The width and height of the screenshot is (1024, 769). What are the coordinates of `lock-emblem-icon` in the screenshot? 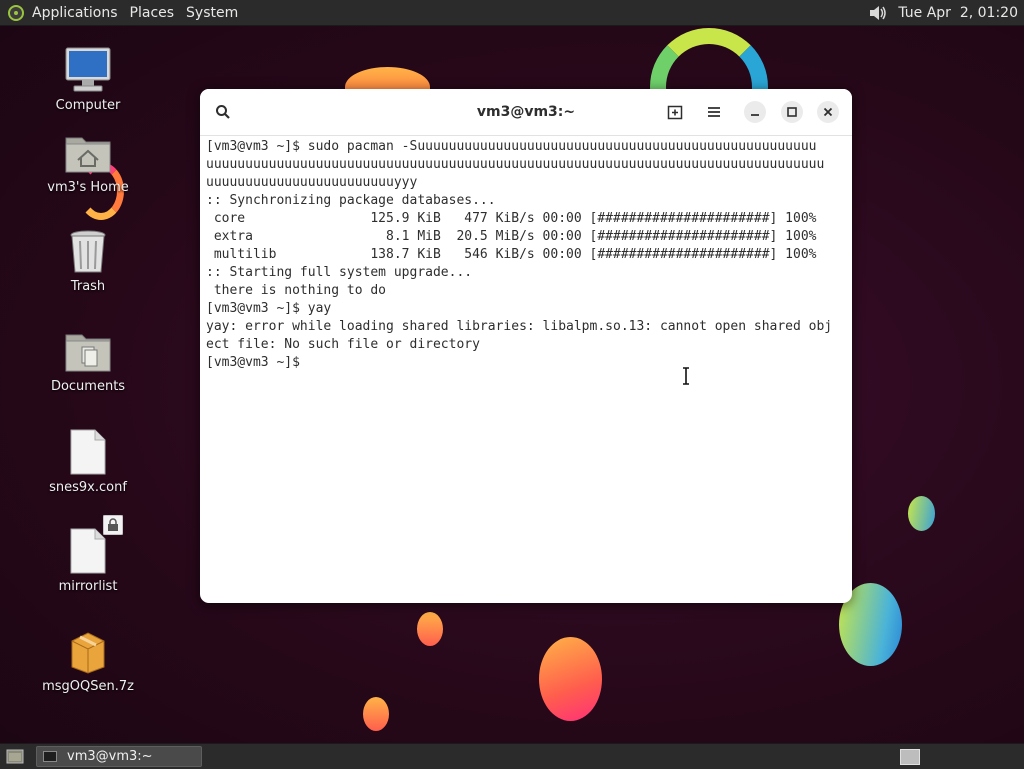 It's located at (113, 525).